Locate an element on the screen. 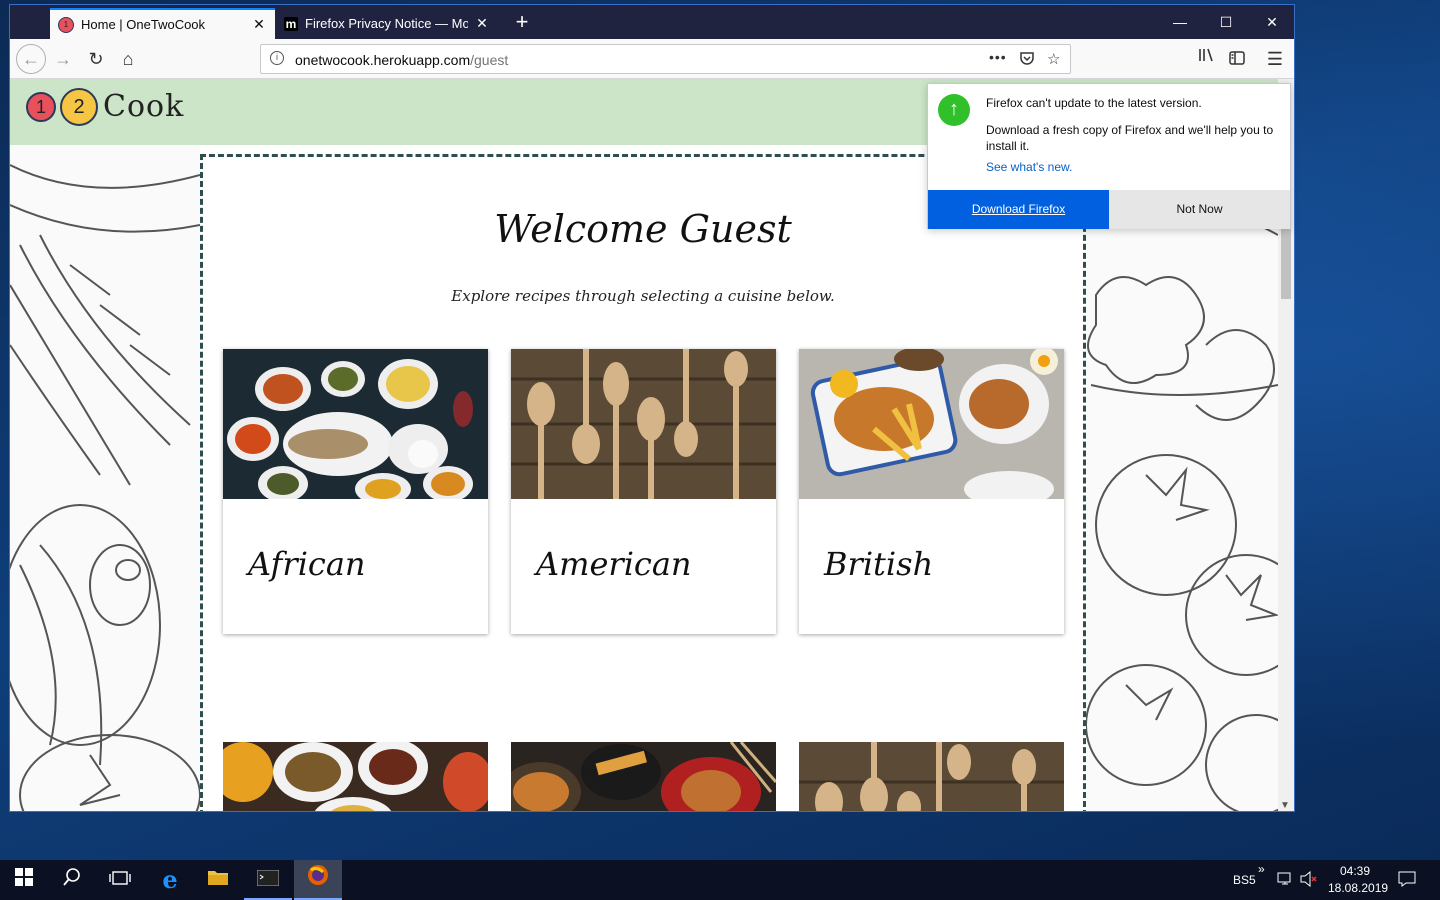  tab-title: Firefox Privacy Notice — Mozill is located at coordinates (386, 23).